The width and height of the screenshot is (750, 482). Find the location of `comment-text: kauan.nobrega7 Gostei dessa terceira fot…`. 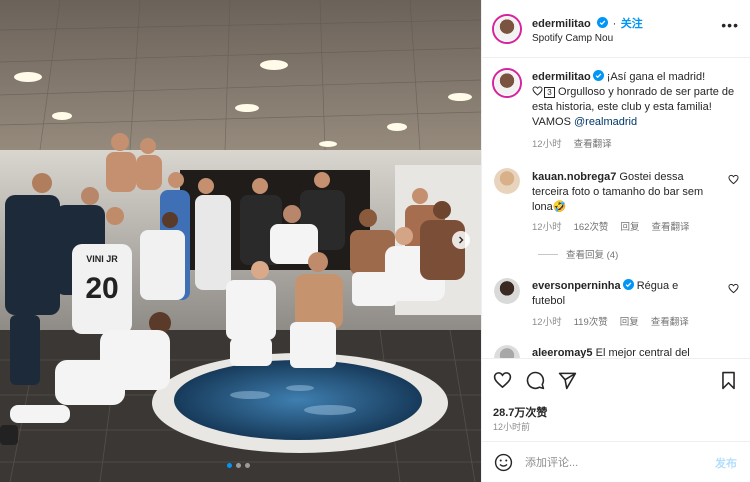

comment-text: kauan.nobrega7 Gostei dessa terceira fot… is located at coordinates (618, 192).